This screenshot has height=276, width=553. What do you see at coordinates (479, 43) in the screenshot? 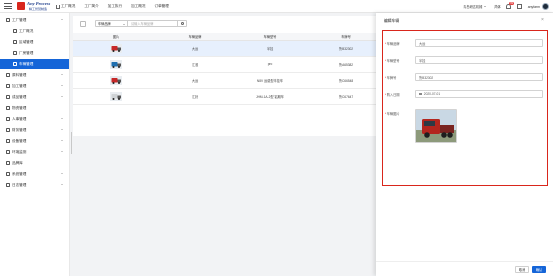
I see `brand-input: 大运` at bounding box center [479, 43].